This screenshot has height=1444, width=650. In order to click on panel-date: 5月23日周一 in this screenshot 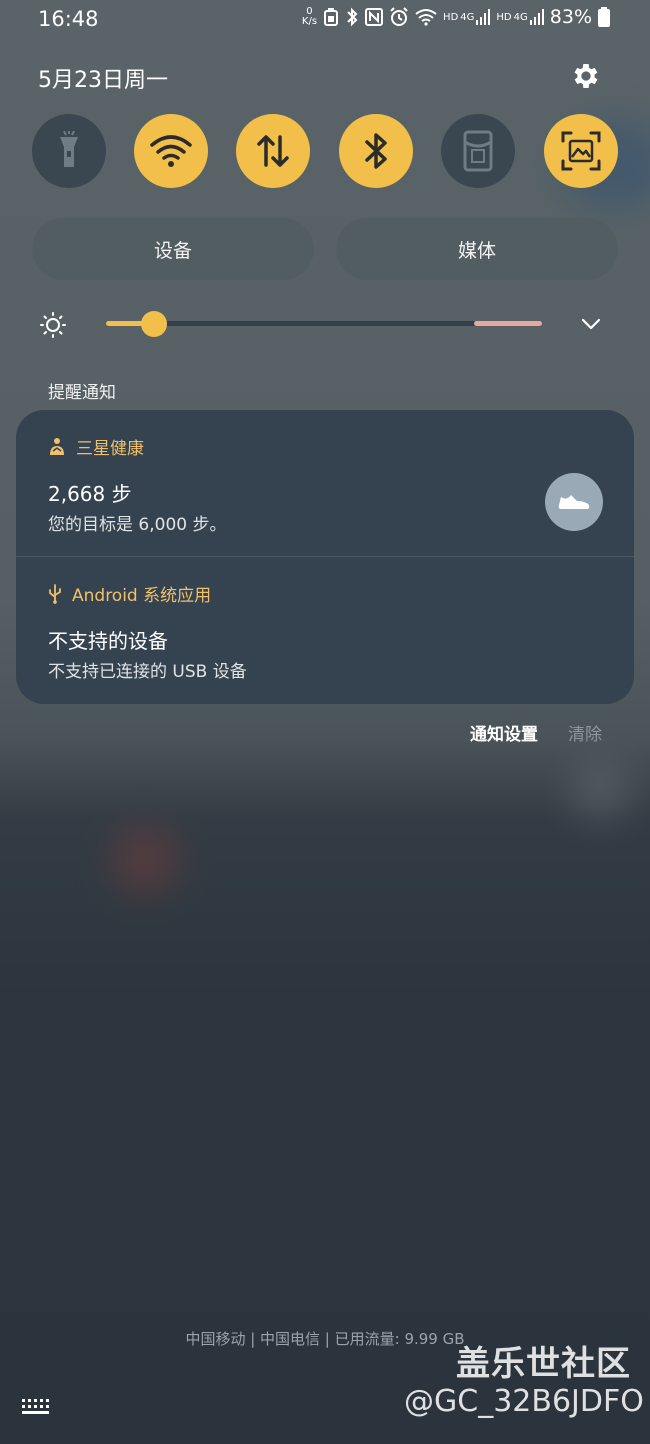, I will do `click(103, 80)`.